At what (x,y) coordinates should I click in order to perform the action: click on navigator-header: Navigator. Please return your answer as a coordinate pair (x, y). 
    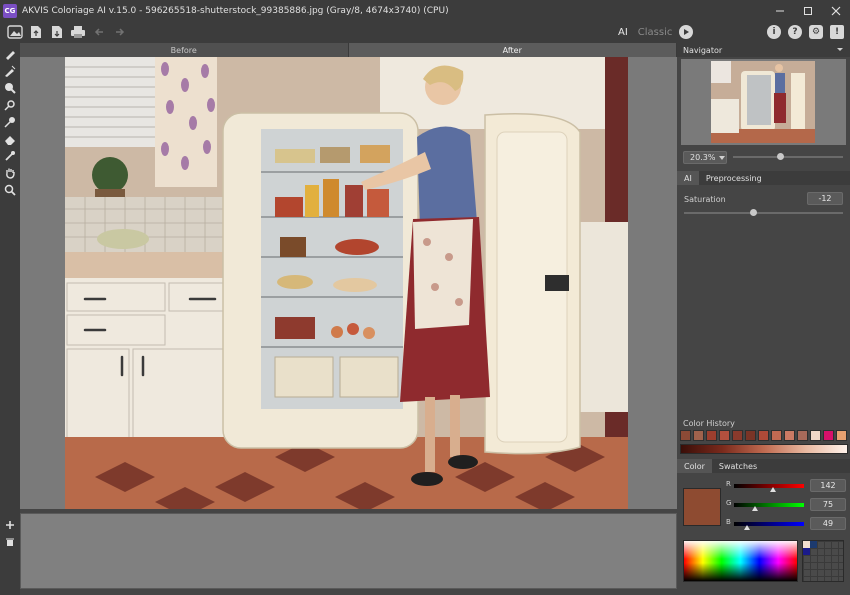
    Looking at the image, I should click on (763, 50).